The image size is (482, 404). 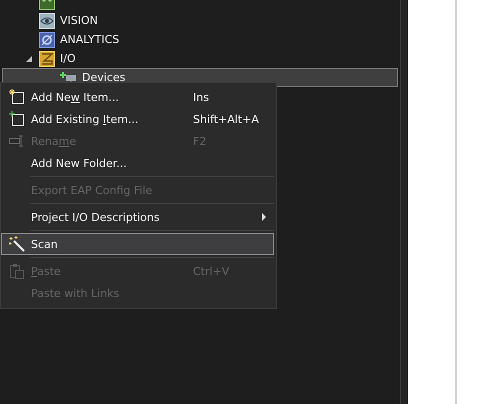 I want to click on menu-item: Add New Item... Ins, so click(x=137, y=97).